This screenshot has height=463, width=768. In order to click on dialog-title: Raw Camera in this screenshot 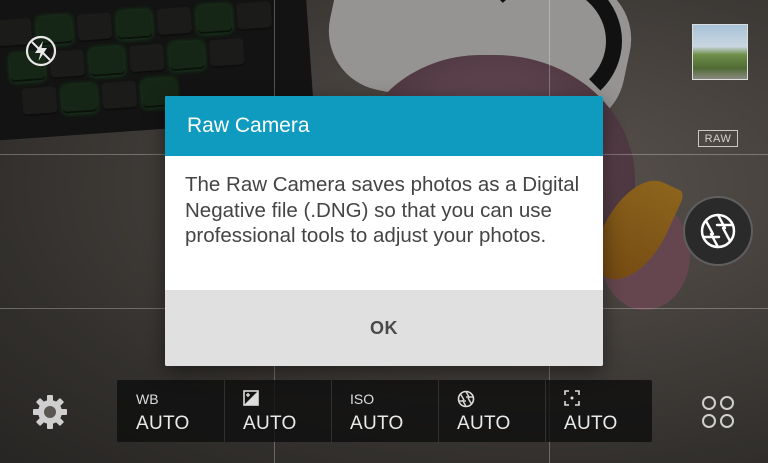, I will do `click(384, 126)`.